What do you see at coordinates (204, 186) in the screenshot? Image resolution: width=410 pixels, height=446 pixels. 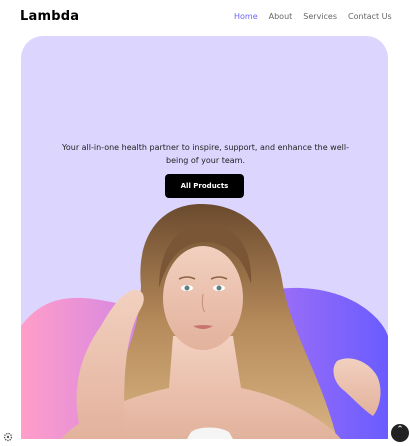 I see `all-products-button: All Products` at bounding box center [204, 186].